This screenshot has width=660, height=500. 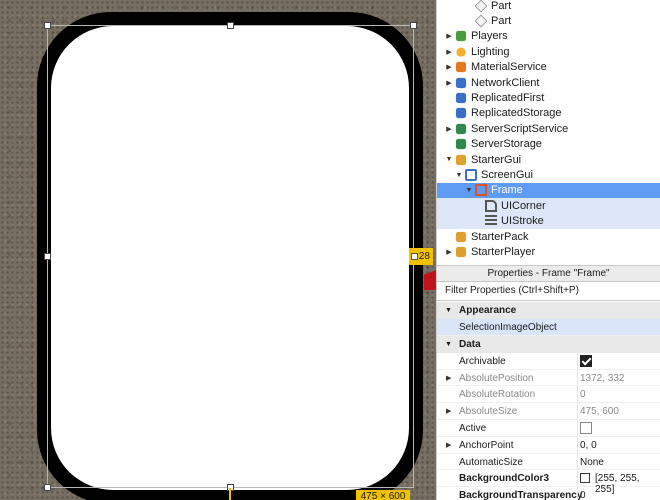 What do you see at coordinates (414, 256) in the screenshot?
I see `corner-radius-handle-icon` at bounding box center [414, 256].